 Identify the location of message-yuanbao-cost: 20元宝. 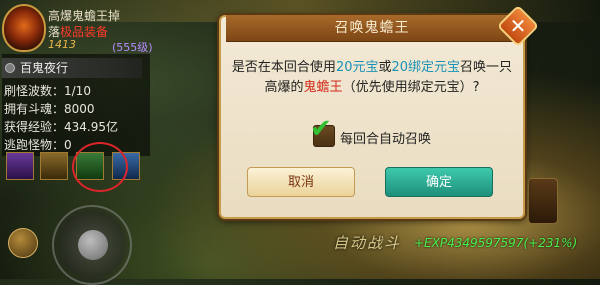
(357, 67).